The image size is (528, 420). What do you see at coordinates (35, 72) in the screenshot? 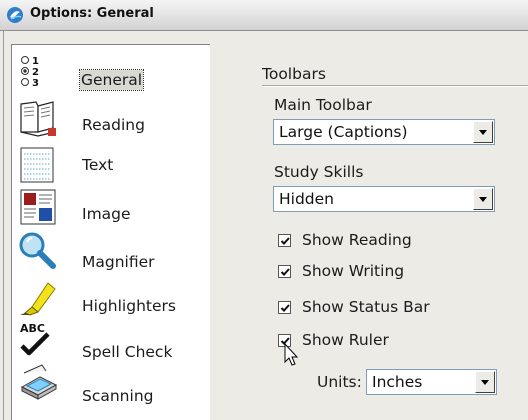
I see `svg-text: 2` at bounding box center [35, 72].